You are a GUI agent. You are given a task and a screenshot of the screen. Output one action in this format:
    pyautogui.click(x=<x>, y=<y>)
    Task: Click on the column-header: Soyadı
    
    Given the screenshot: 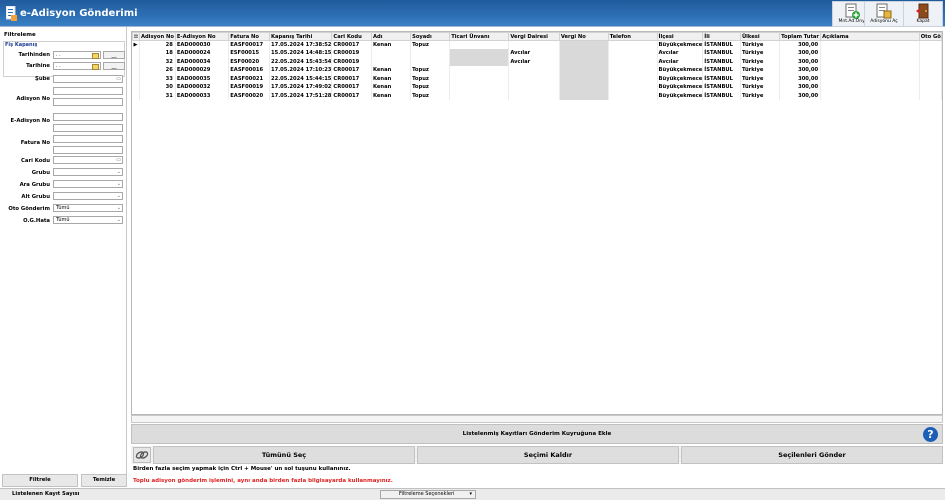 What is the action you would take?
    pyautogui.click(x=430, y=36)
    